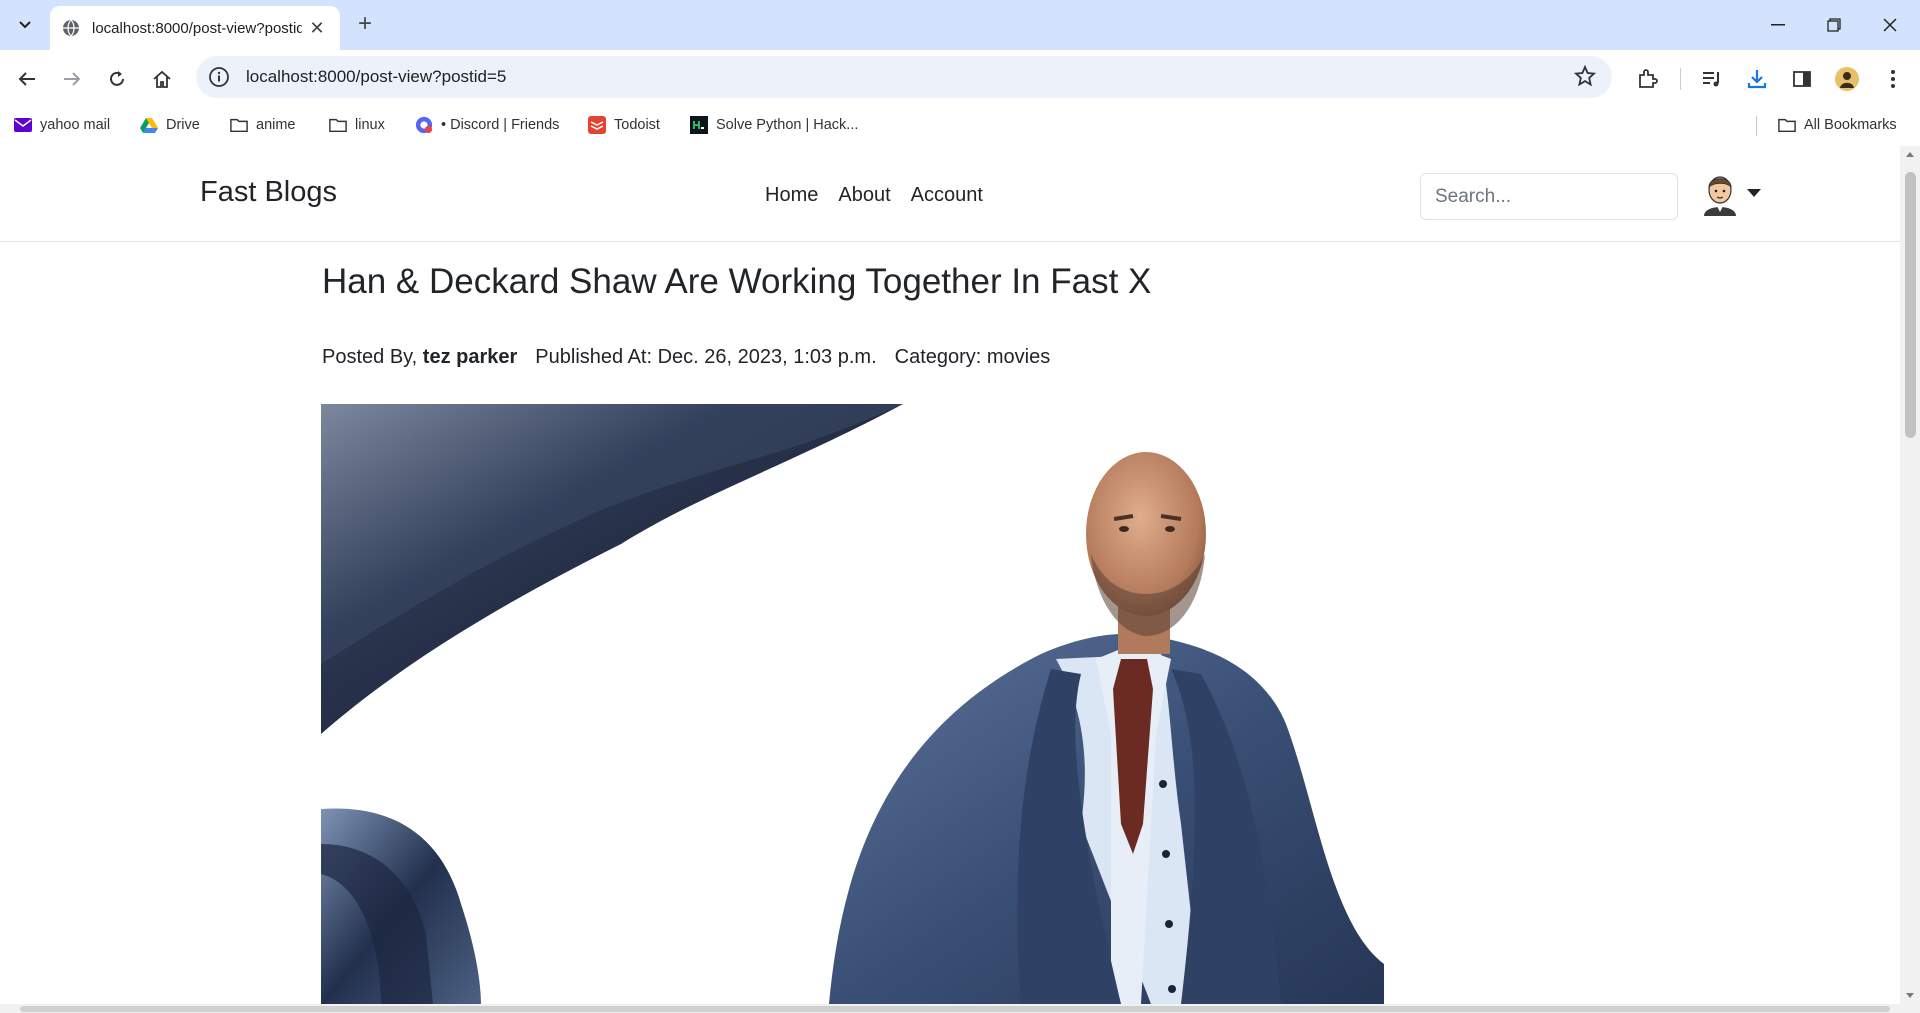 This screenshot has height=1013, width=1920. I want to click on scrollbar-thumb, so click(1910, 305).